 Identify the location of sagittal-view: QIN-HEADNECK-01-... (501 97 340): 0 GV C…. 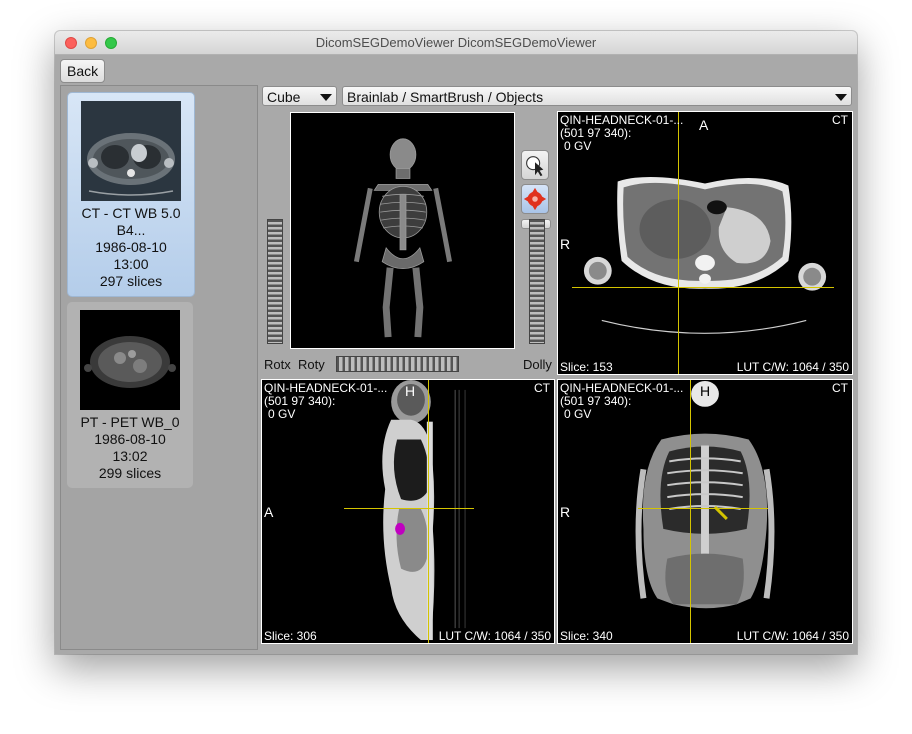
(408, 511).